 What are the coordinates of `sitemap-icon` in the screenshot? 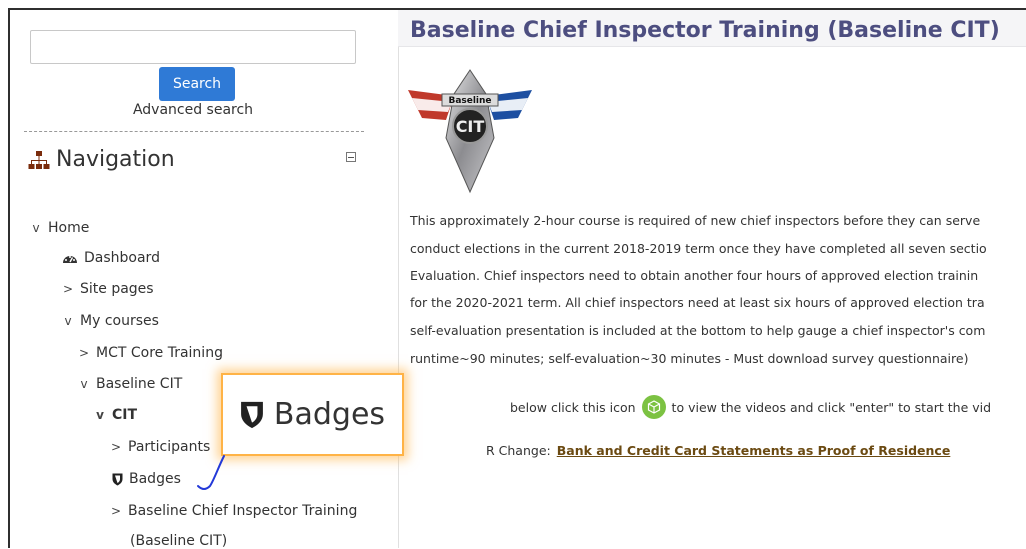 It's located at (39, 159).